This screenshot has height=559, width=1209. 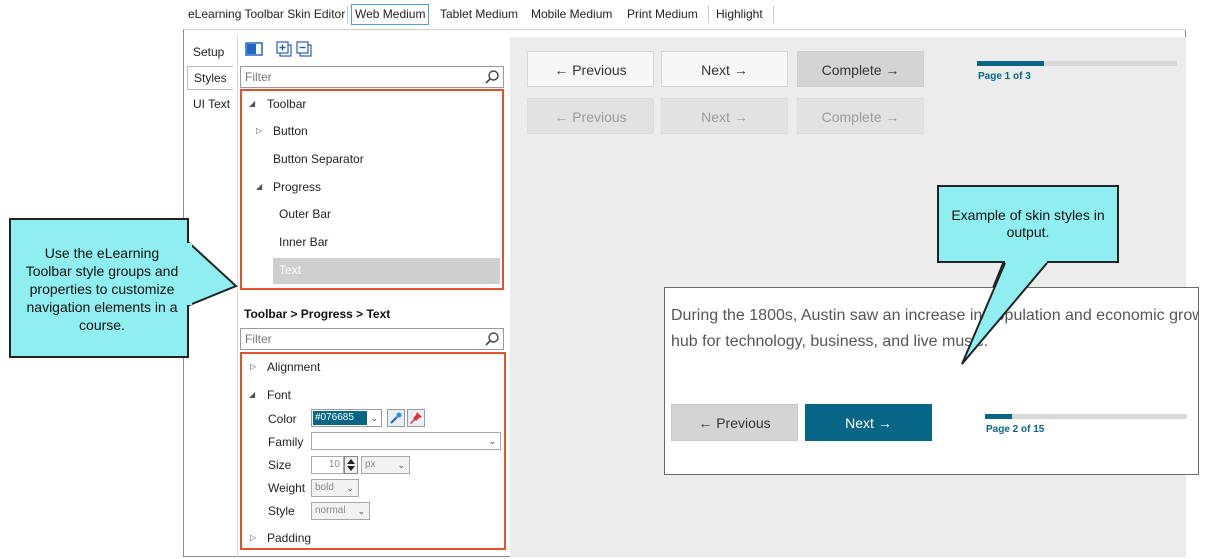 I want to click on selected-row-highlight, so click(x=386, y=271).